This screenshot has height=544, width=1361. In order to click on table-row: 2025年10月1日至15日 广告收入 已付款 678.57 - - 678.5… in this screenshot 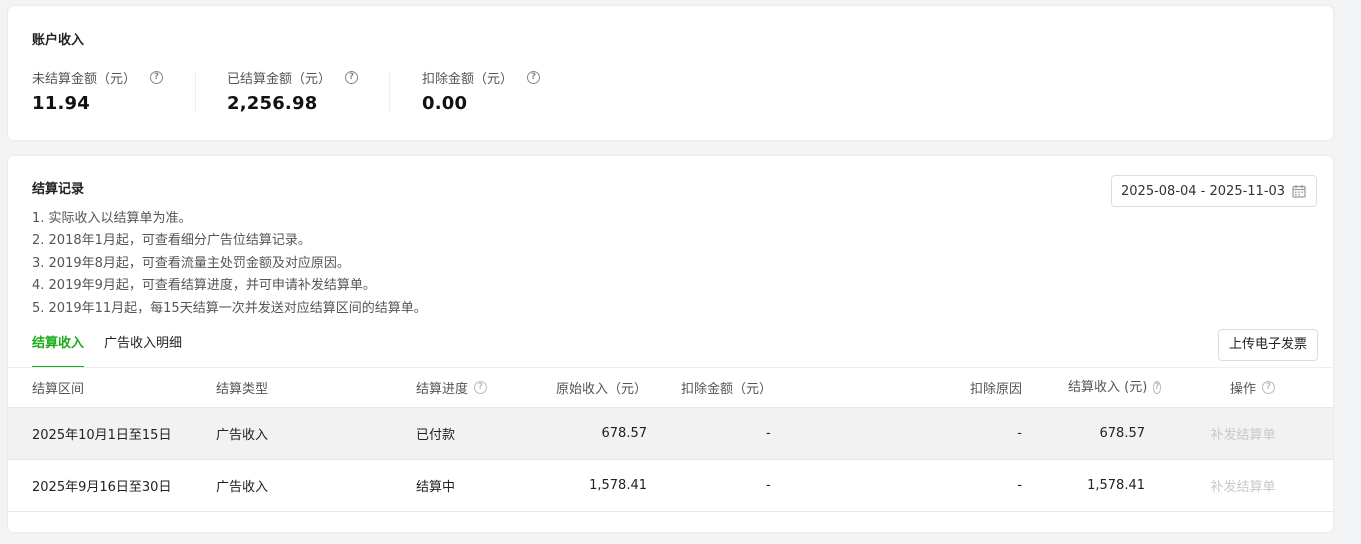, I will do `click(670, 434)`.